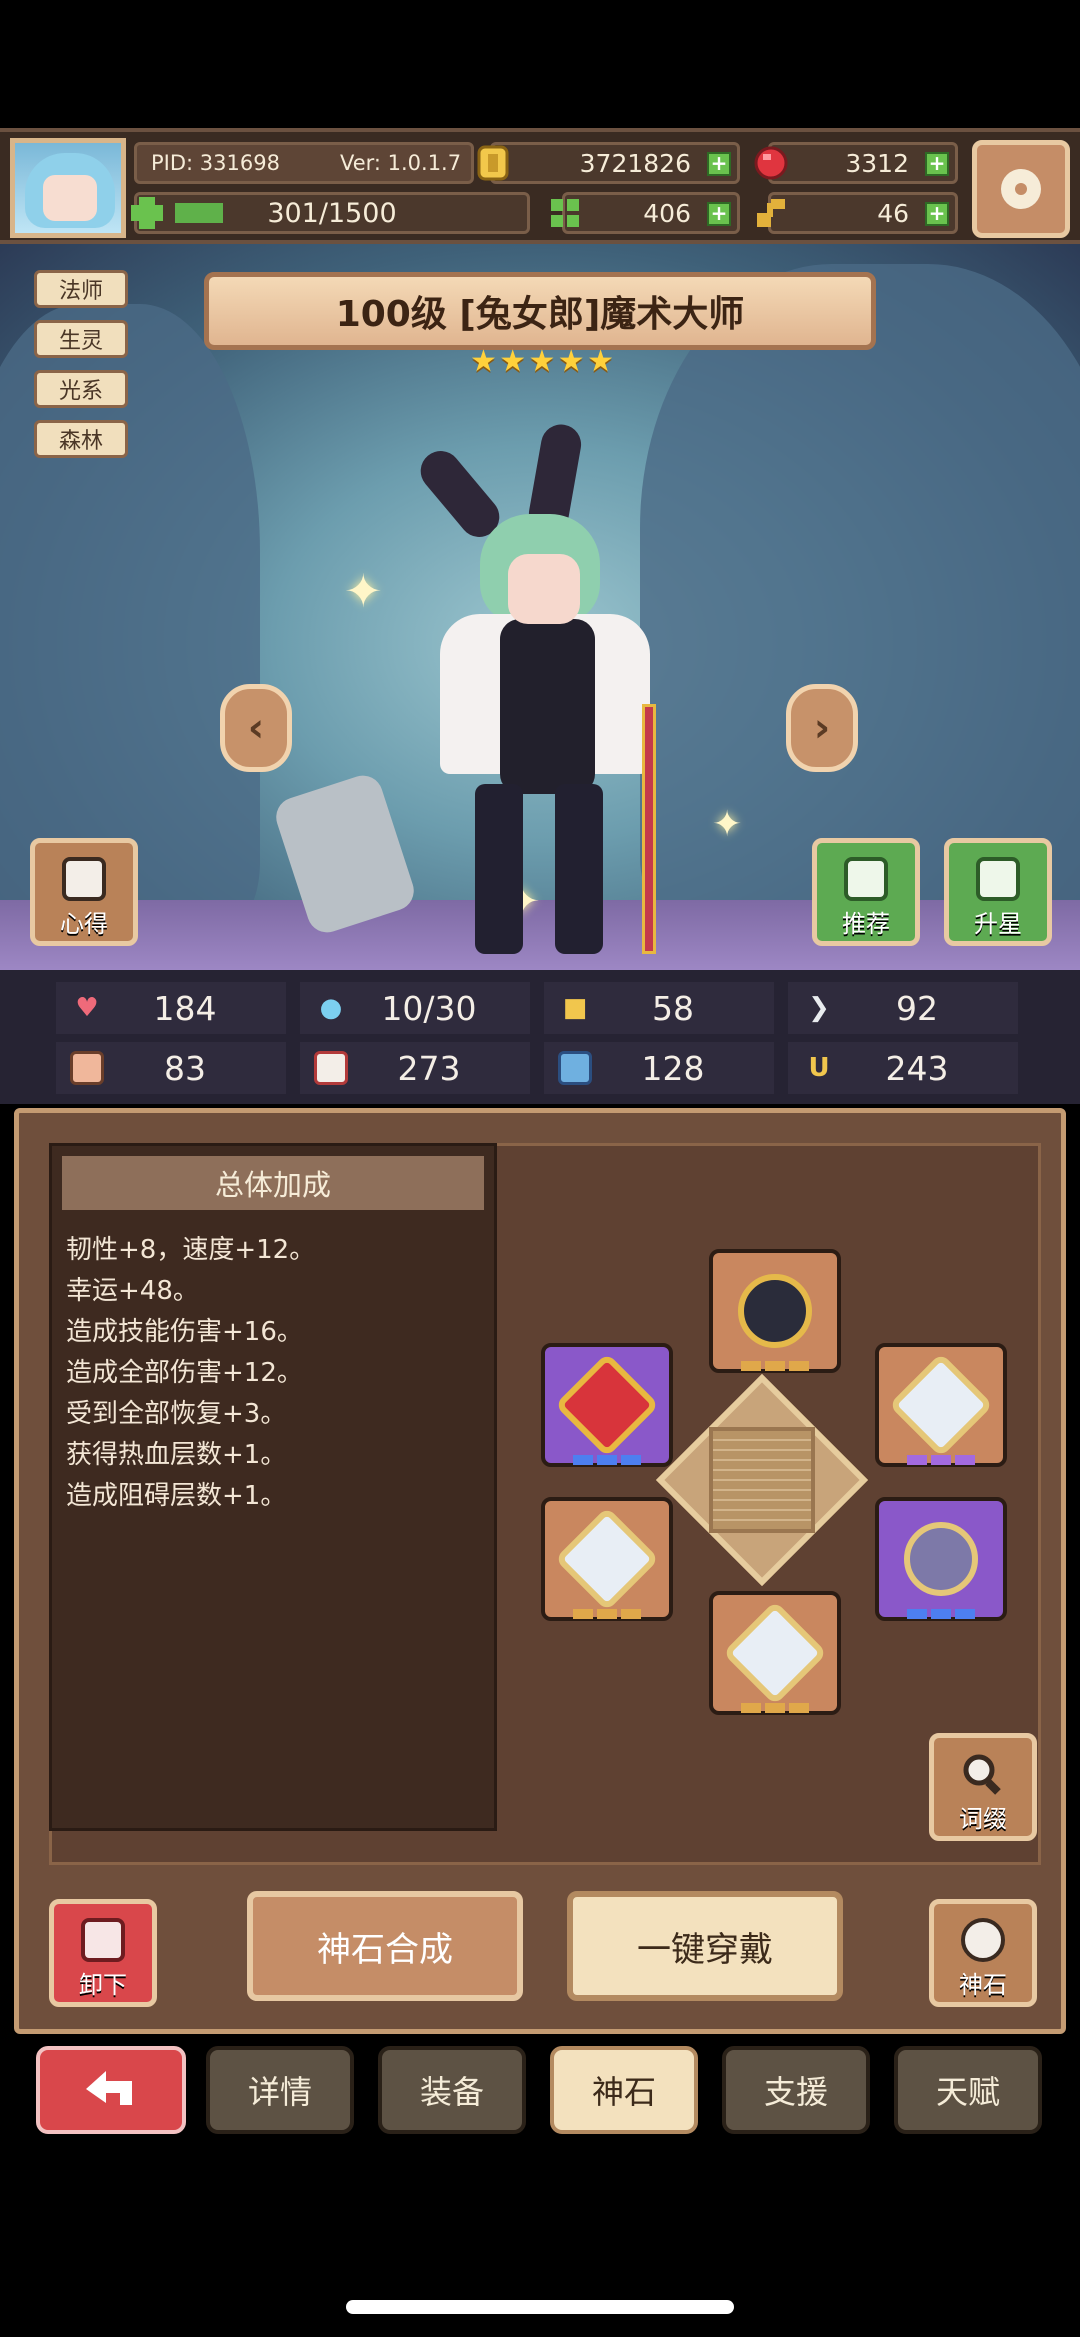  I want to click on next-hero-button: ›, so click(822, 728).